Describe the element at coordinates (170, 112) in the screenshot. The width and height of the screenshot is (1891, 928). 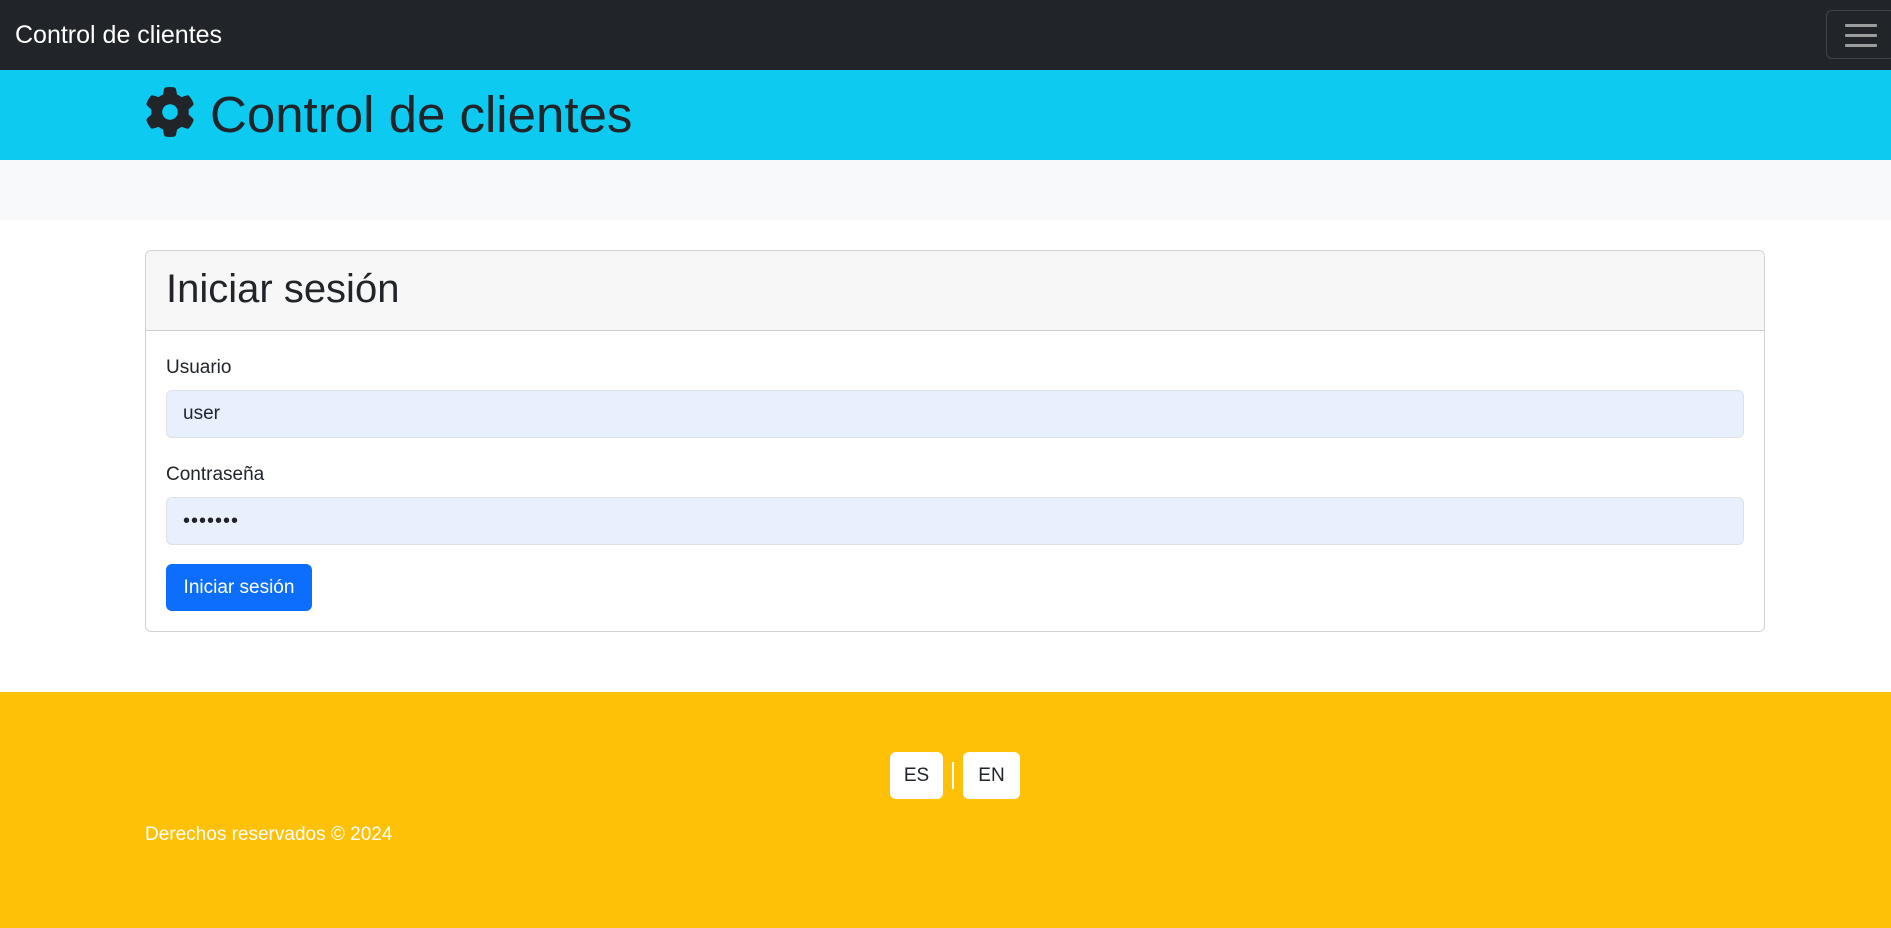
I see `gear-icon` at that location.